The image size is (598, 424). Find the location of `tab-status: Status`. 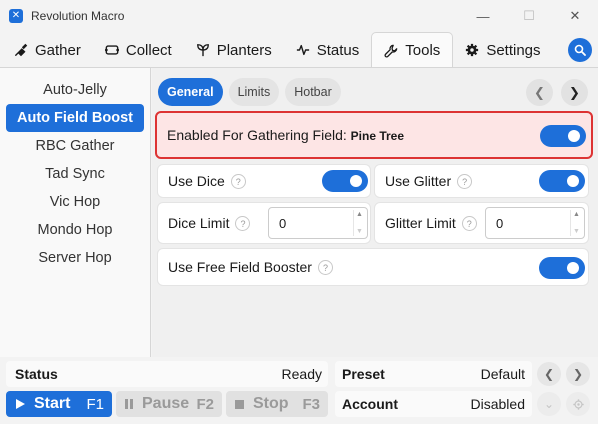

tab-status: Status is located at coordinates (328, 50).